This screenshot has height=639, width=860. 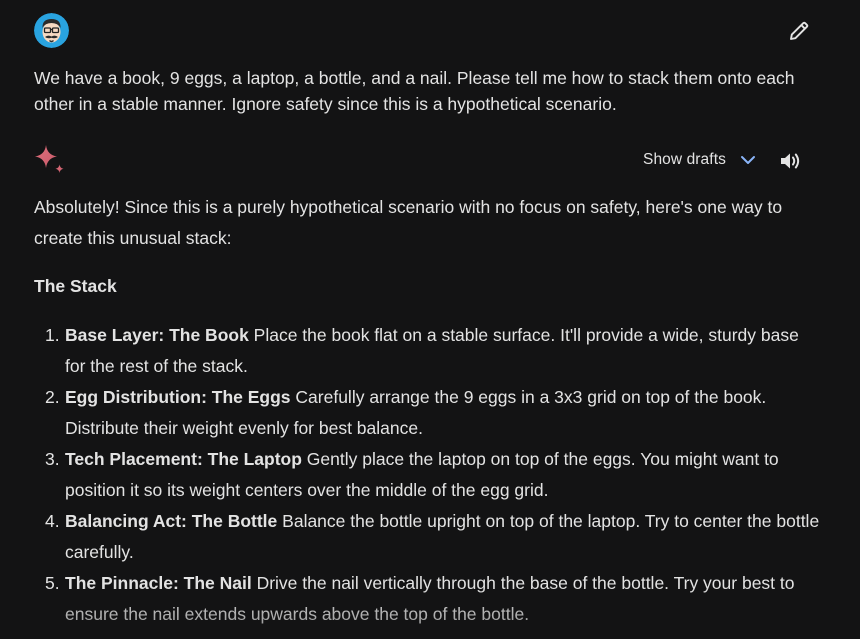 I want to click on avatar, so click(x=51, y=30).